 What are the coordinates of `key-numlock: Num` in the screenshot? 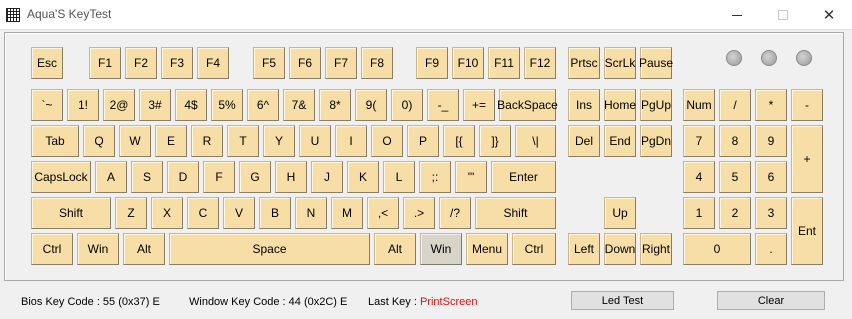 It's located at (699, 105).